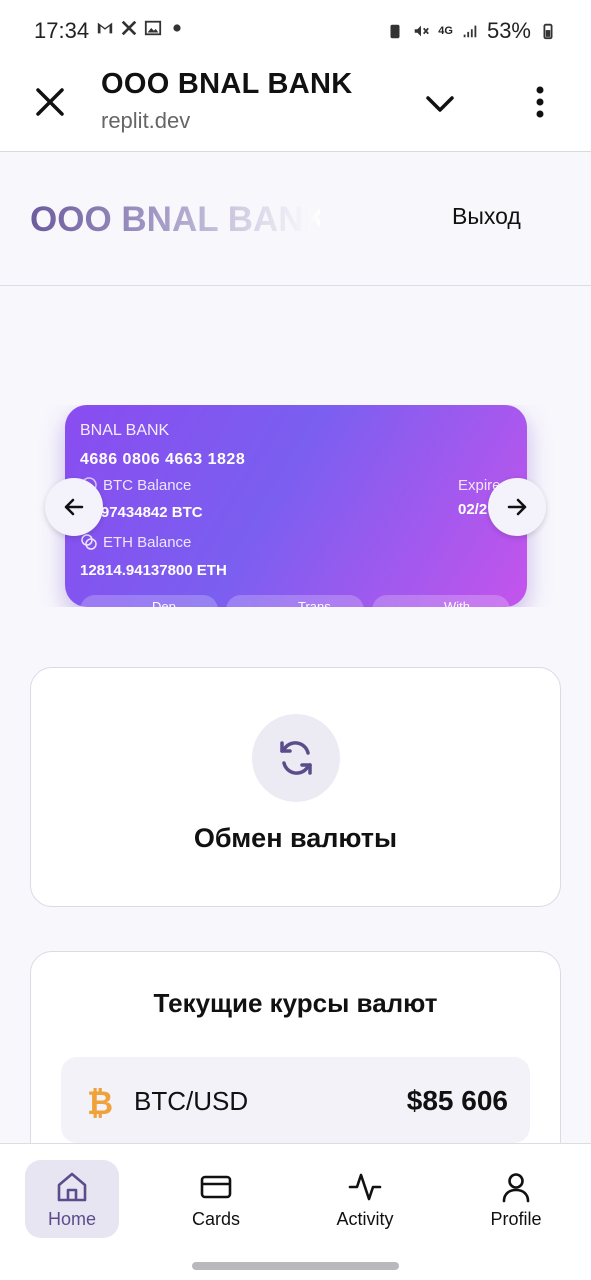 The height and width of the screenshot is (1280, 591). Describe the element at coordinates (191, 1101) in the screenshot. I see `rate-pair: BTC/USD` at that location.